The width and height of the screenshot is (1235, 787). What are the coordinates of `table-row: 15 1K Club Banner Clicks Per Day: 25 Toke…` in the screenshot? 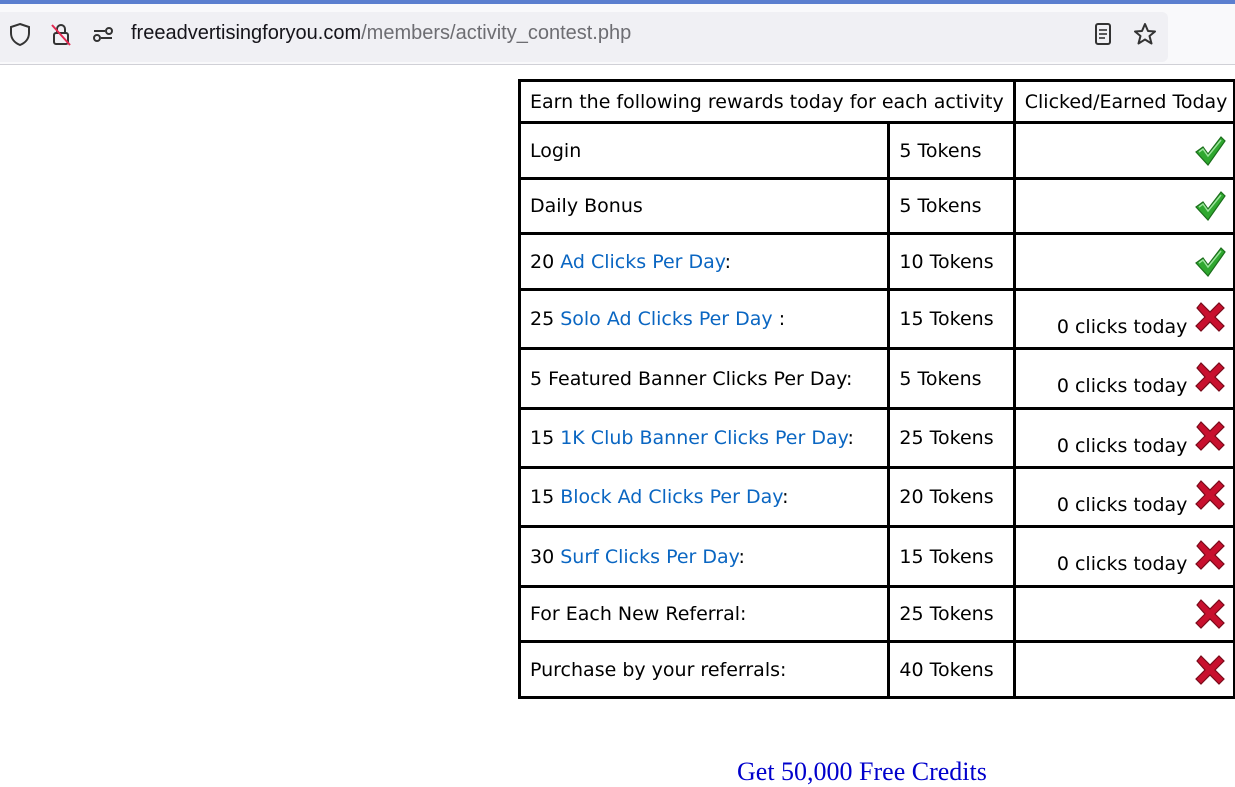 It's located at (876, 438).